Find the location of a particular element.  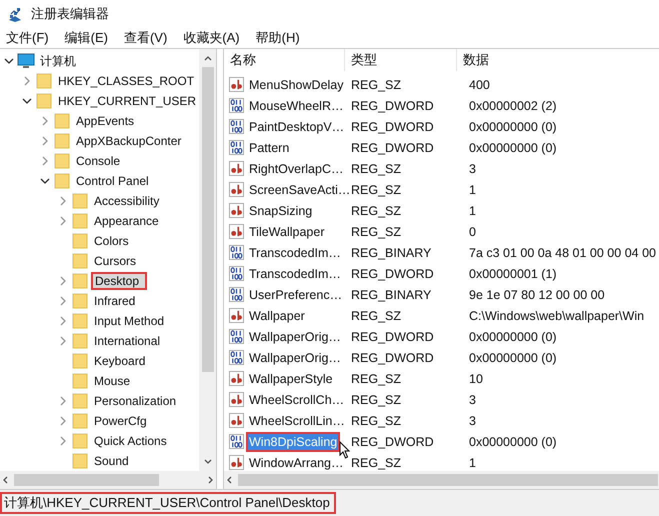

tree-item: AppXBackupConter is located at coordinates (128, 141).